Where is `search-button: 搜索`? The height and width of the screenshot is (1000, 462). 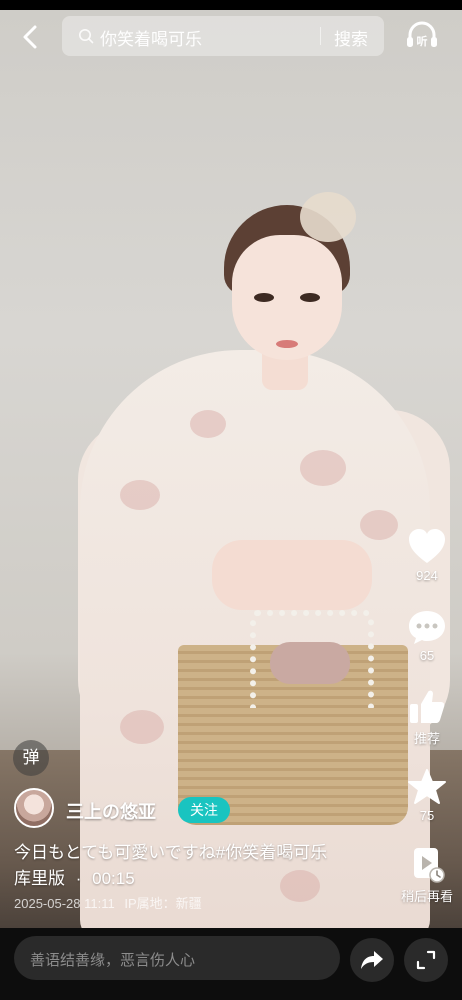 search-button: 搜索 is located at coordinates (351, 37).